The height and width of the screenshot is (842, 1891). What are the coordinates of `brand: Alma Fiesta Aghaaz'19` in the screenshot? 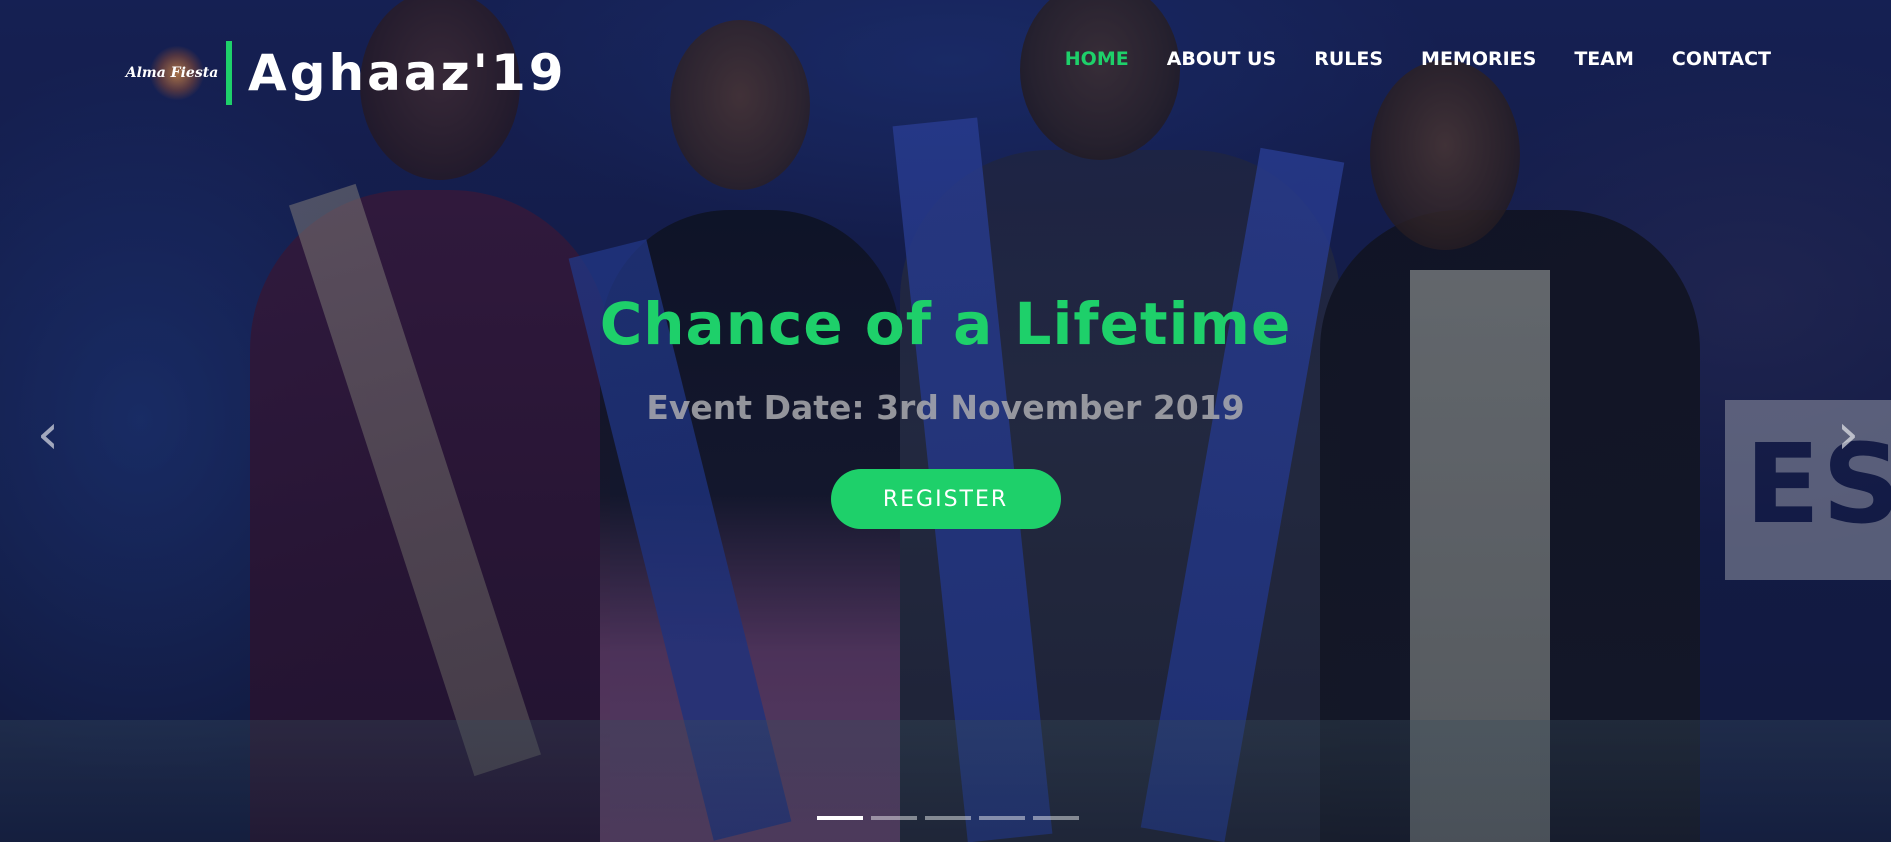 It's located at (346, 73).